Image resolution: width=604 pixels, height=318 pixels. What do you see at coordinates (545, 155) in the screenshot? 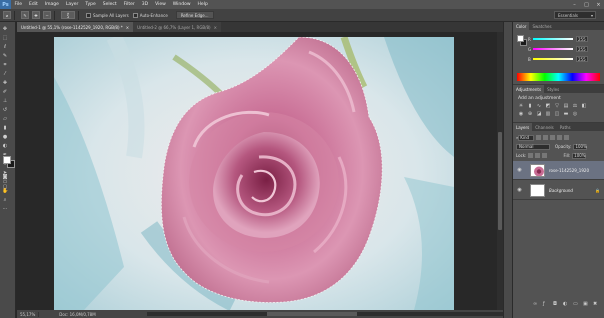
I see `lock-all-icon` at bounding box center [545, 155].